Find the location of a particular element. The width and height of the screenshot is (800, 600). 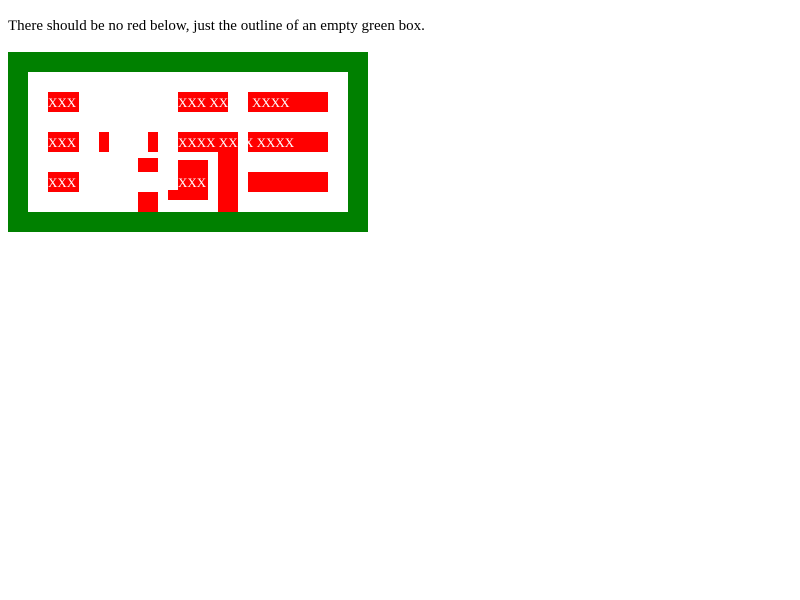

red-fragment-mid-square is located at coordinates (148, 165).